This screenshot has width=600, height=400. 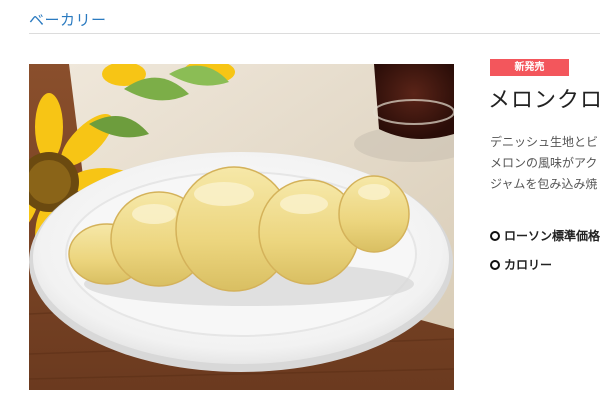 I want to click on new-product-badge: 新発売, so click(x=529, y=67).